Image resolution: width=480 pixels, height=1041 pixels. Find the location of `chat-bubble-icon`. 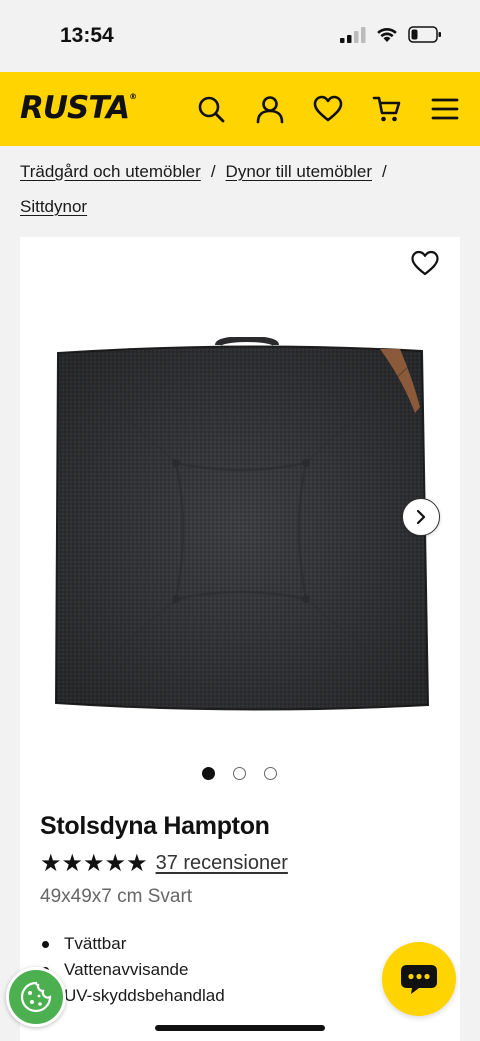

chat-bubble-icon is located at coordinates (419, 979).